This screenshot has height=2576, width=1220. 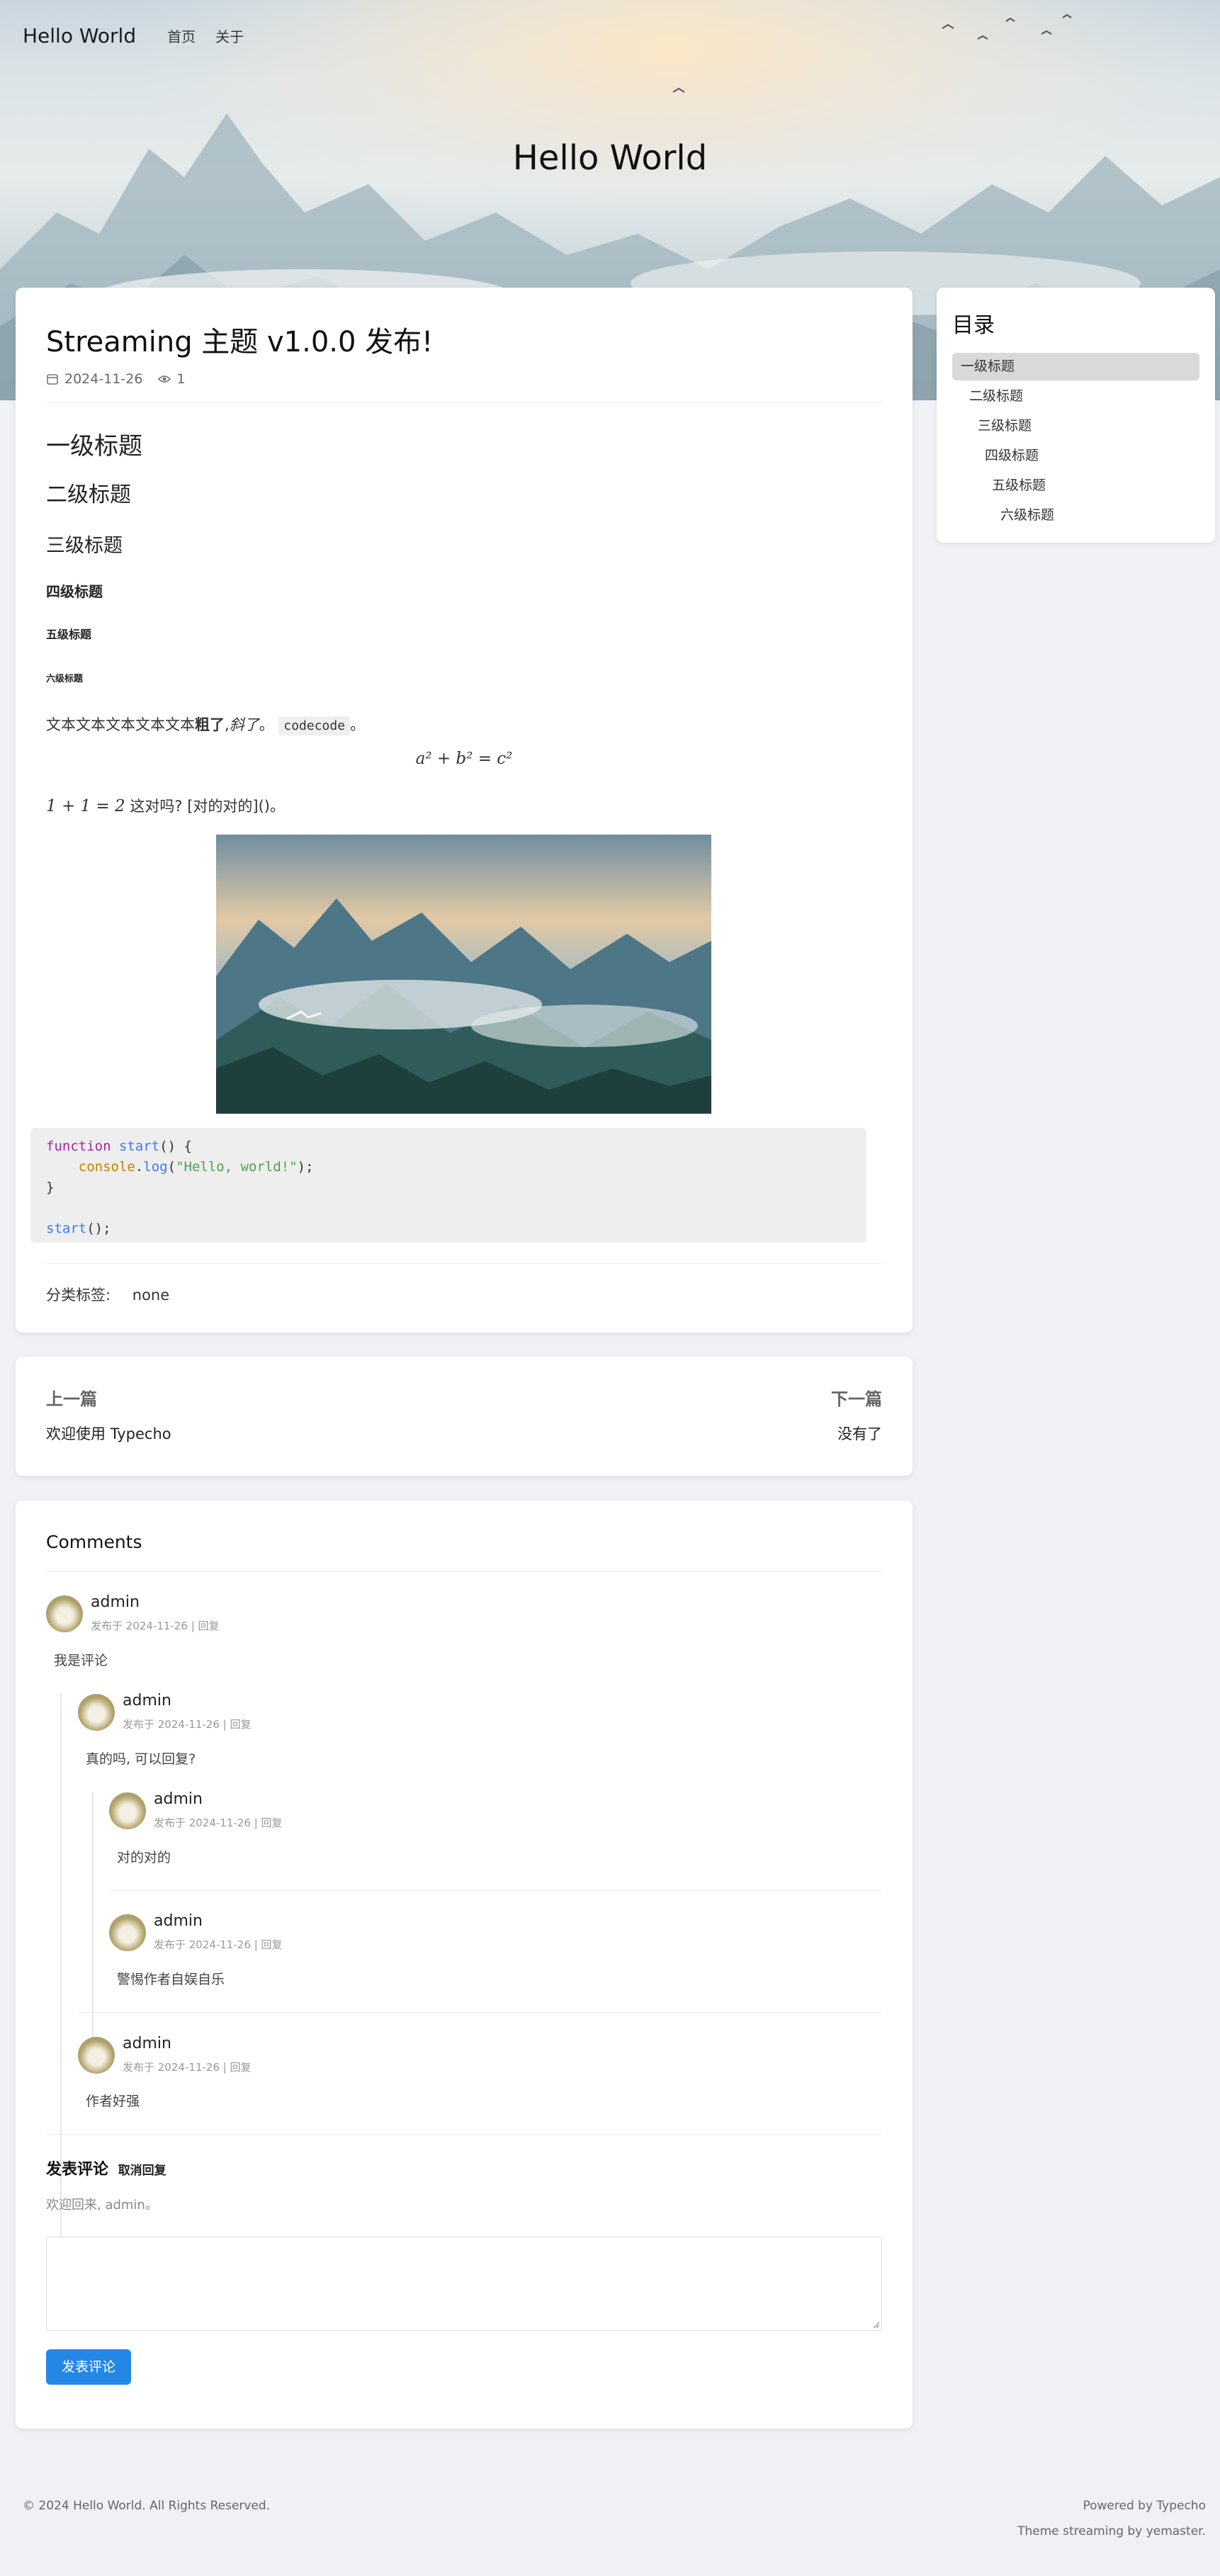 What do you see at coordinates (171, 1167) in the screenshot?
I see `code-text: (` at bounding box center [171, 1167].